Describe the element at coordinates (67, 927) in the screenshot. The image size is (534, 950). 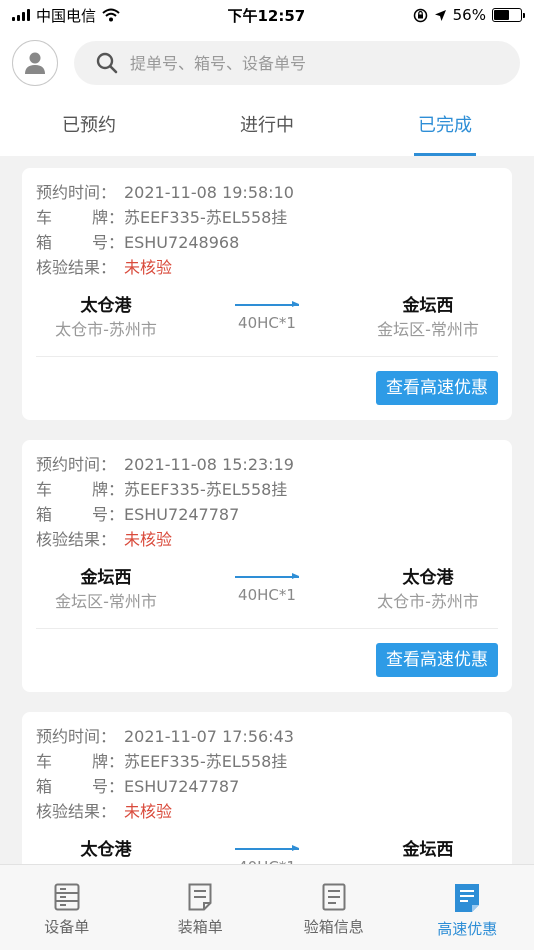
I see `nav-label: 设备单` at that location.